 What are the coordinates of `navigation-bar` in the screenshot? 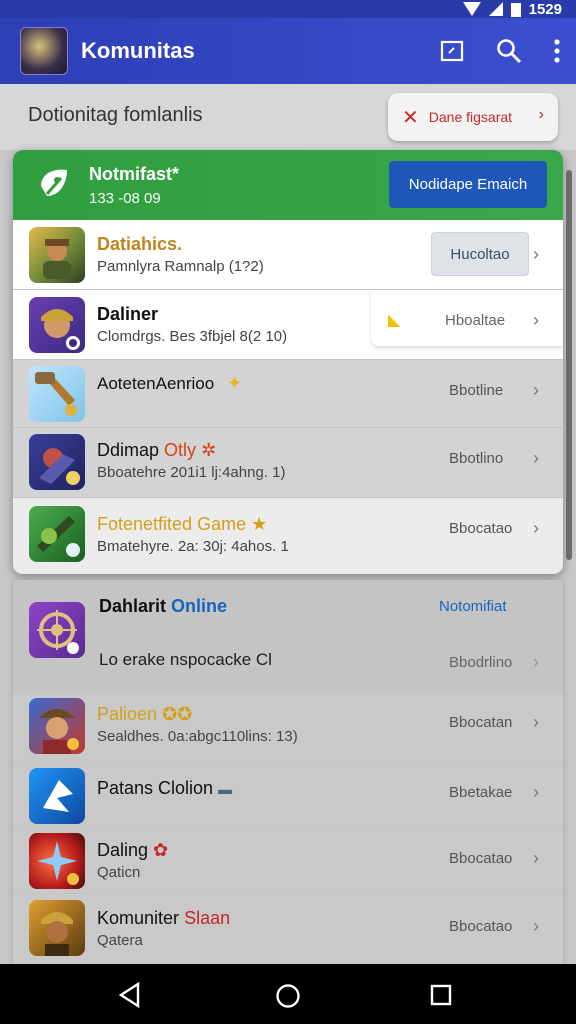 It's located at (288, 994).